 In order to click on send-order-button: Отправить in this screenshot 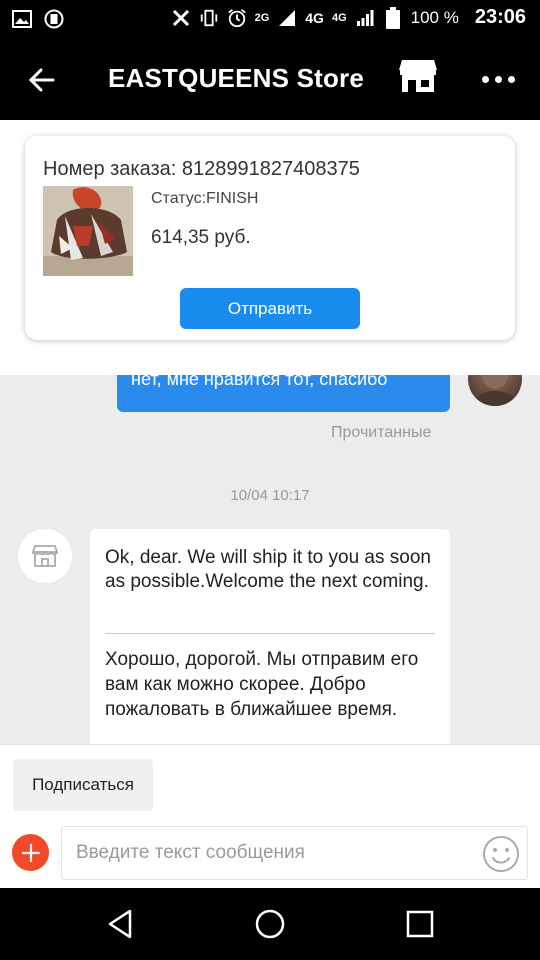, I will do `click(270, 308)`.